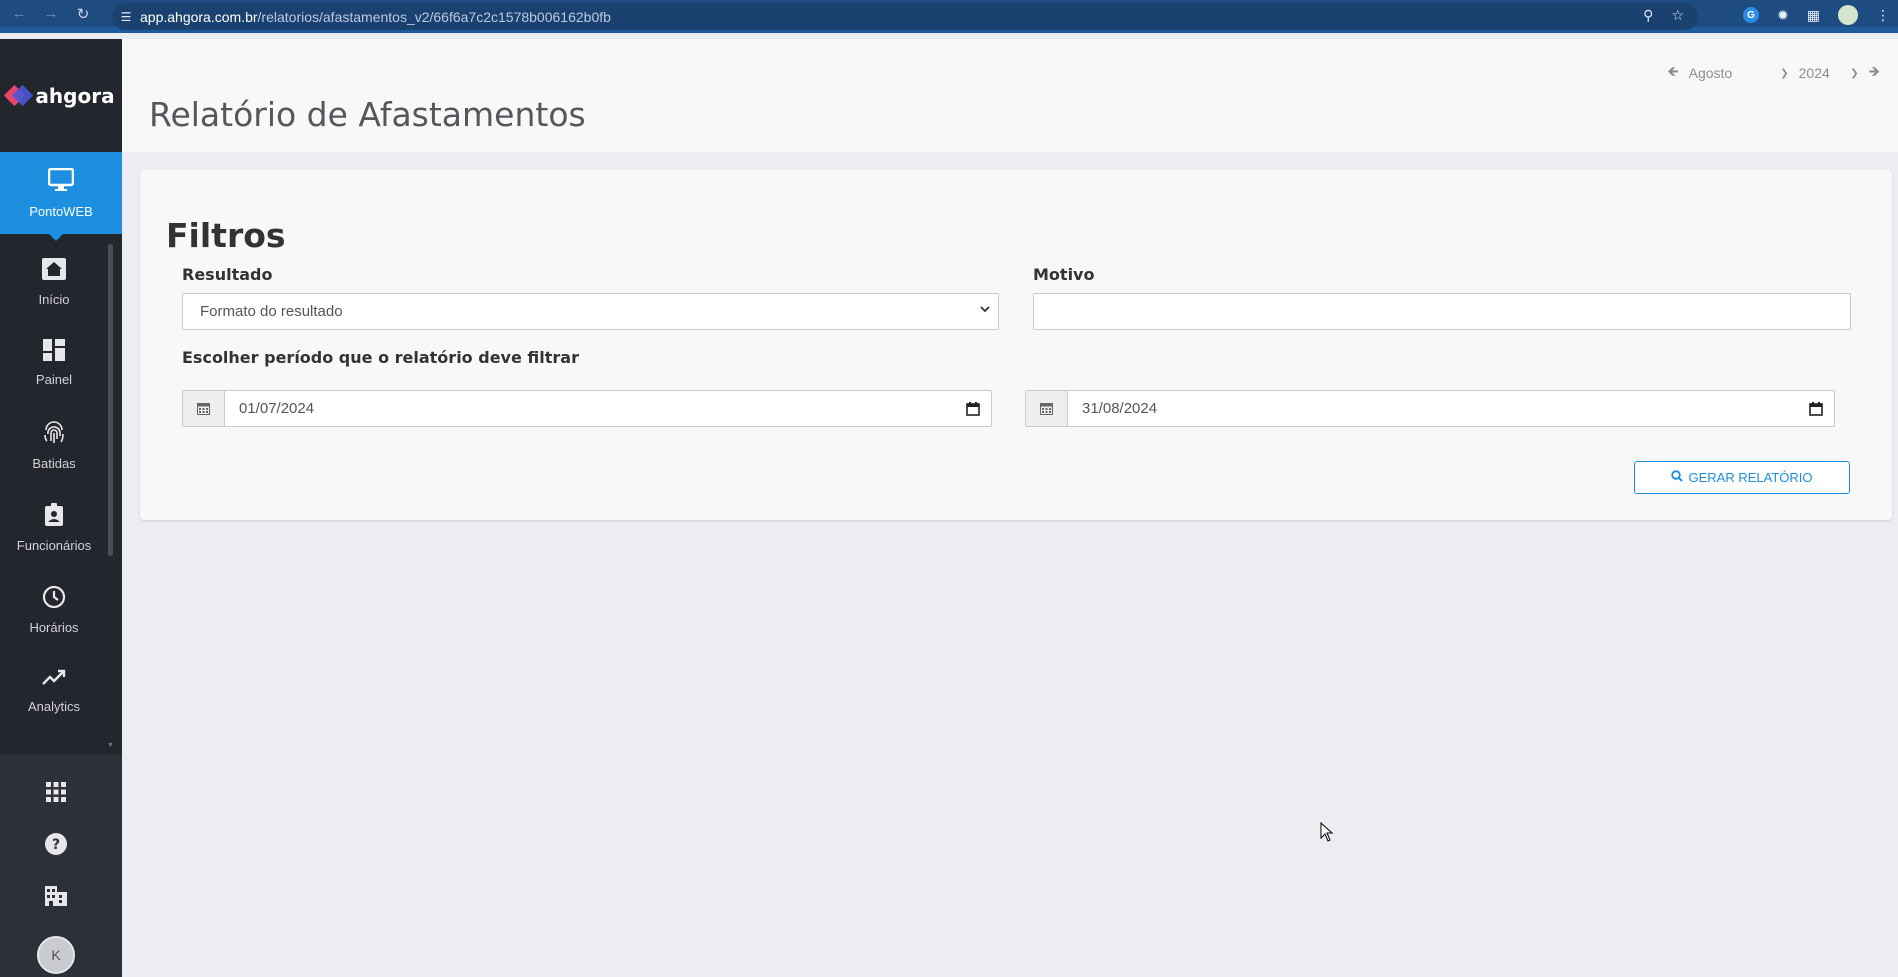  I want to click on year-select: 2024 ❯, so click(1829, 73).